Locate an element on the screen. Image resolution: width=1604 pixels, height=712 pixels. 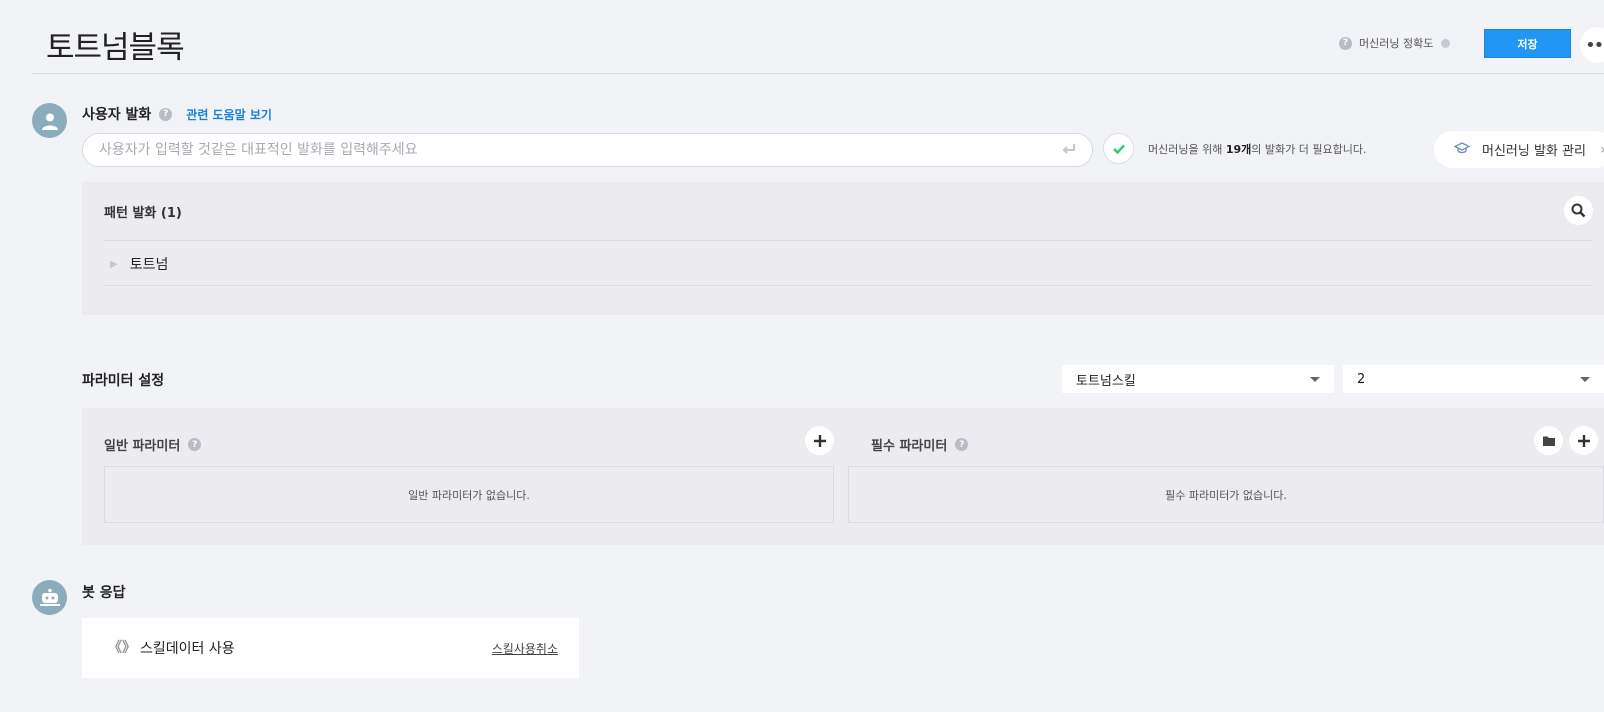
ml-notice-prefix: 머신러닝을 위해 is located at coordinates (1187, 149).